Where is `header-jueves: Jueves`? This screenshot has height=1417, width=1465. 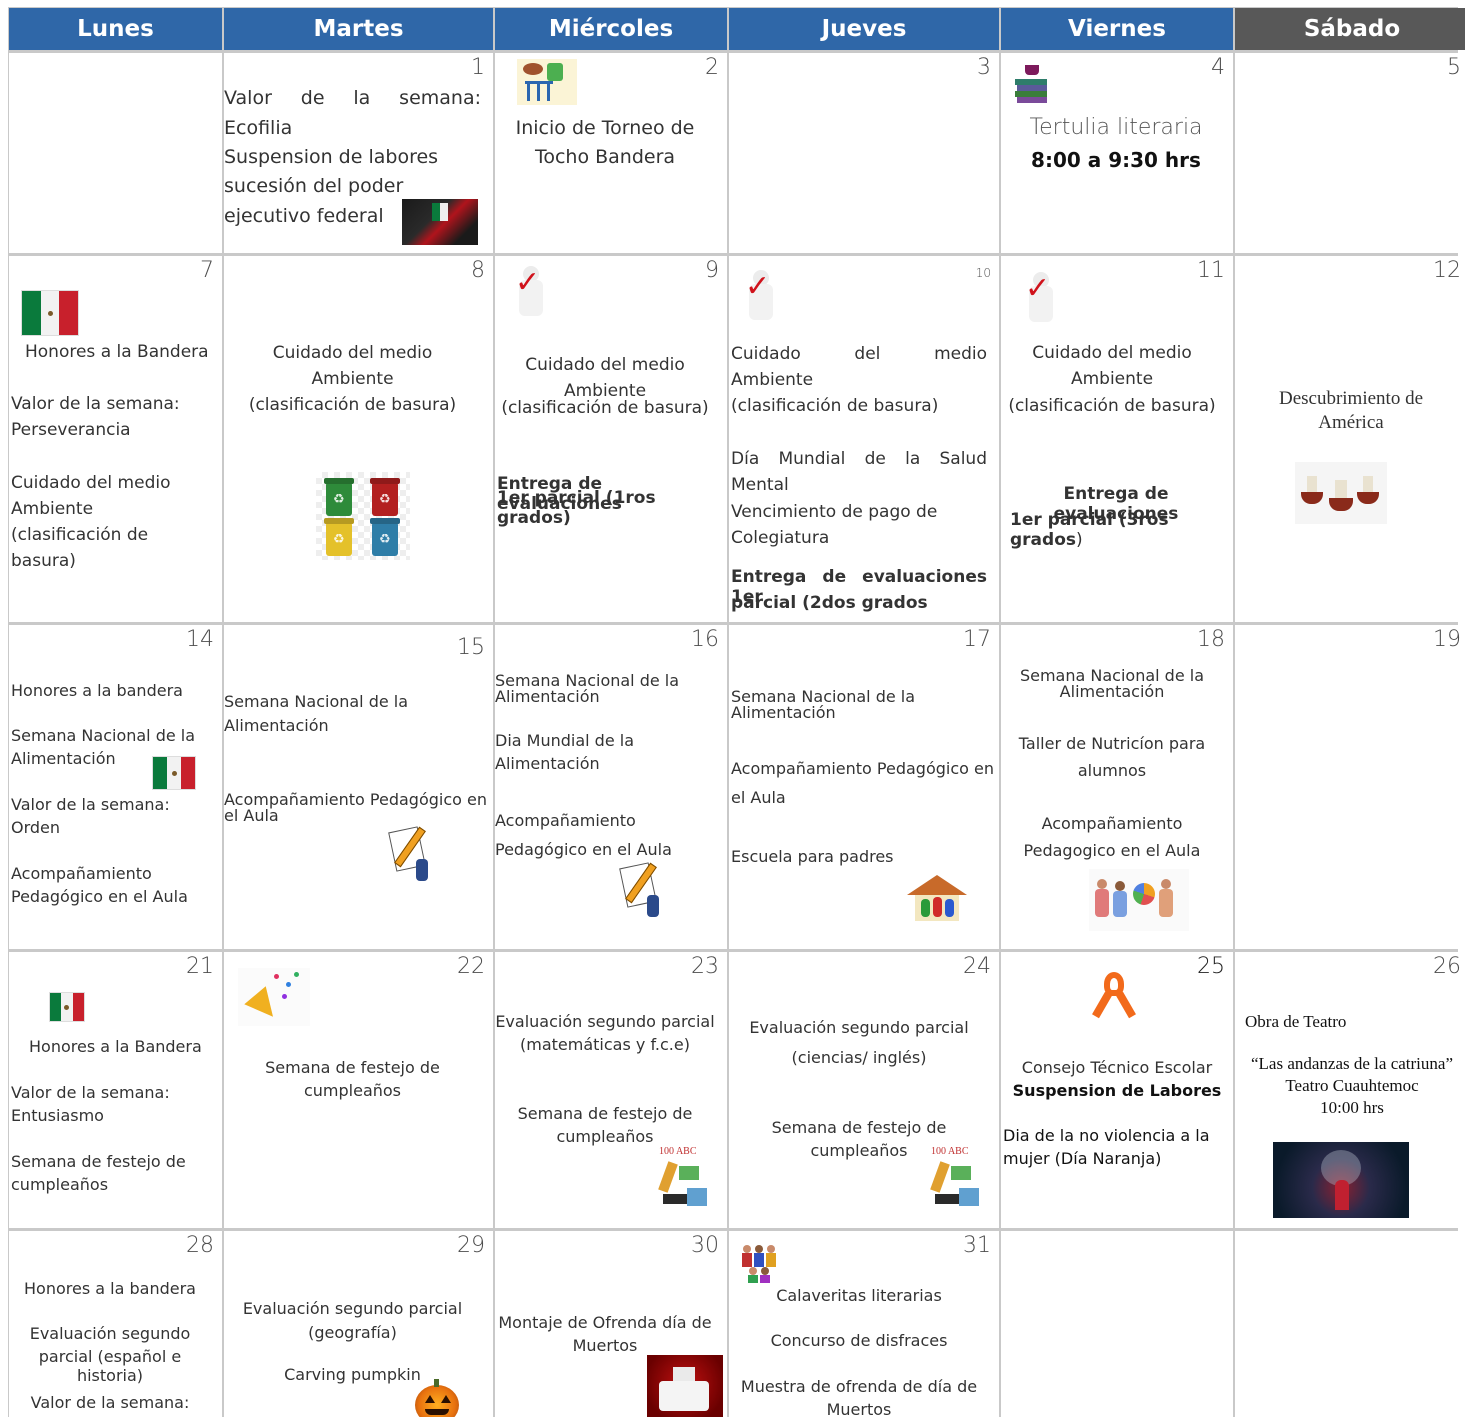 header-jueves: Jueves is located at coordinates (864, 29).